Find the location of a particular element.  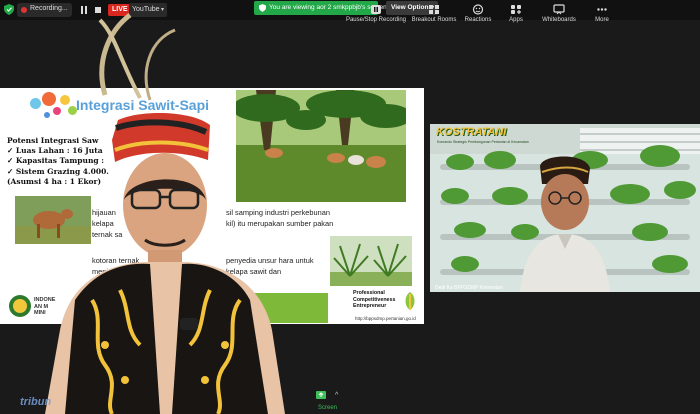

button-label: Breakout Rooms is located at coordinates (434, 20).